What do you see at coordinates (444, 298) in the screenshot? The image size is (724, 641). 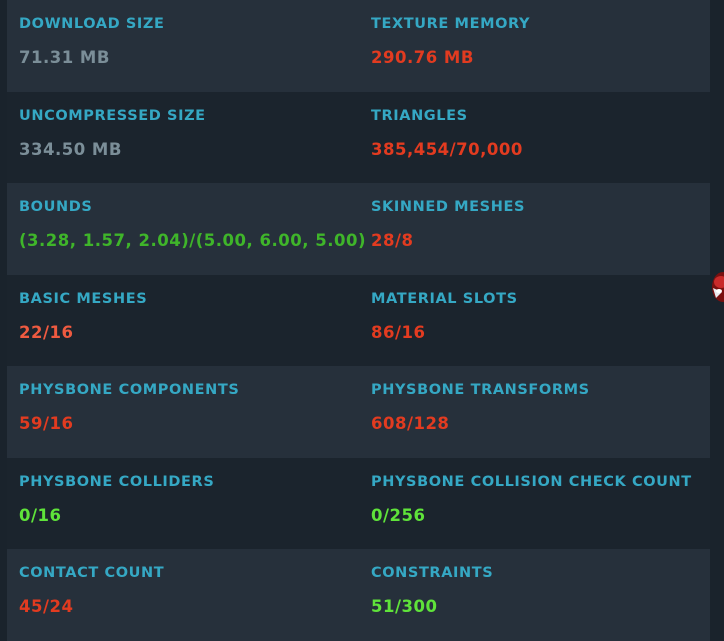 I see `stat-label: MATERIAL SLOTS` at bounding box center [444, 298].